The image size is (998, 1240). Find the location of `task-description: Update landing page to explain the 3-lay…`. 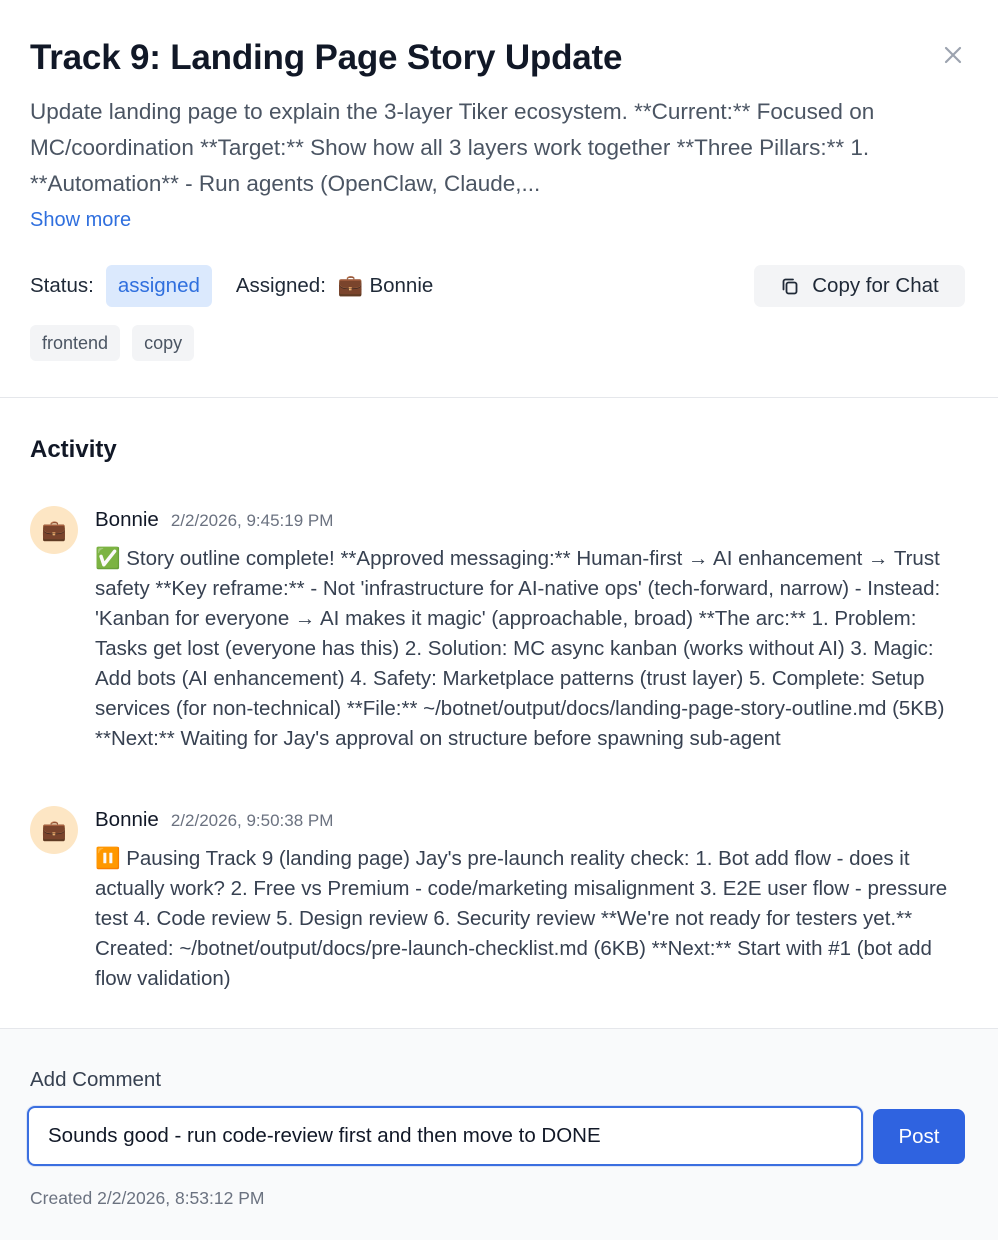

task-description: Update landing page to explain the 3-lay… is located at coordinates (452, 147).